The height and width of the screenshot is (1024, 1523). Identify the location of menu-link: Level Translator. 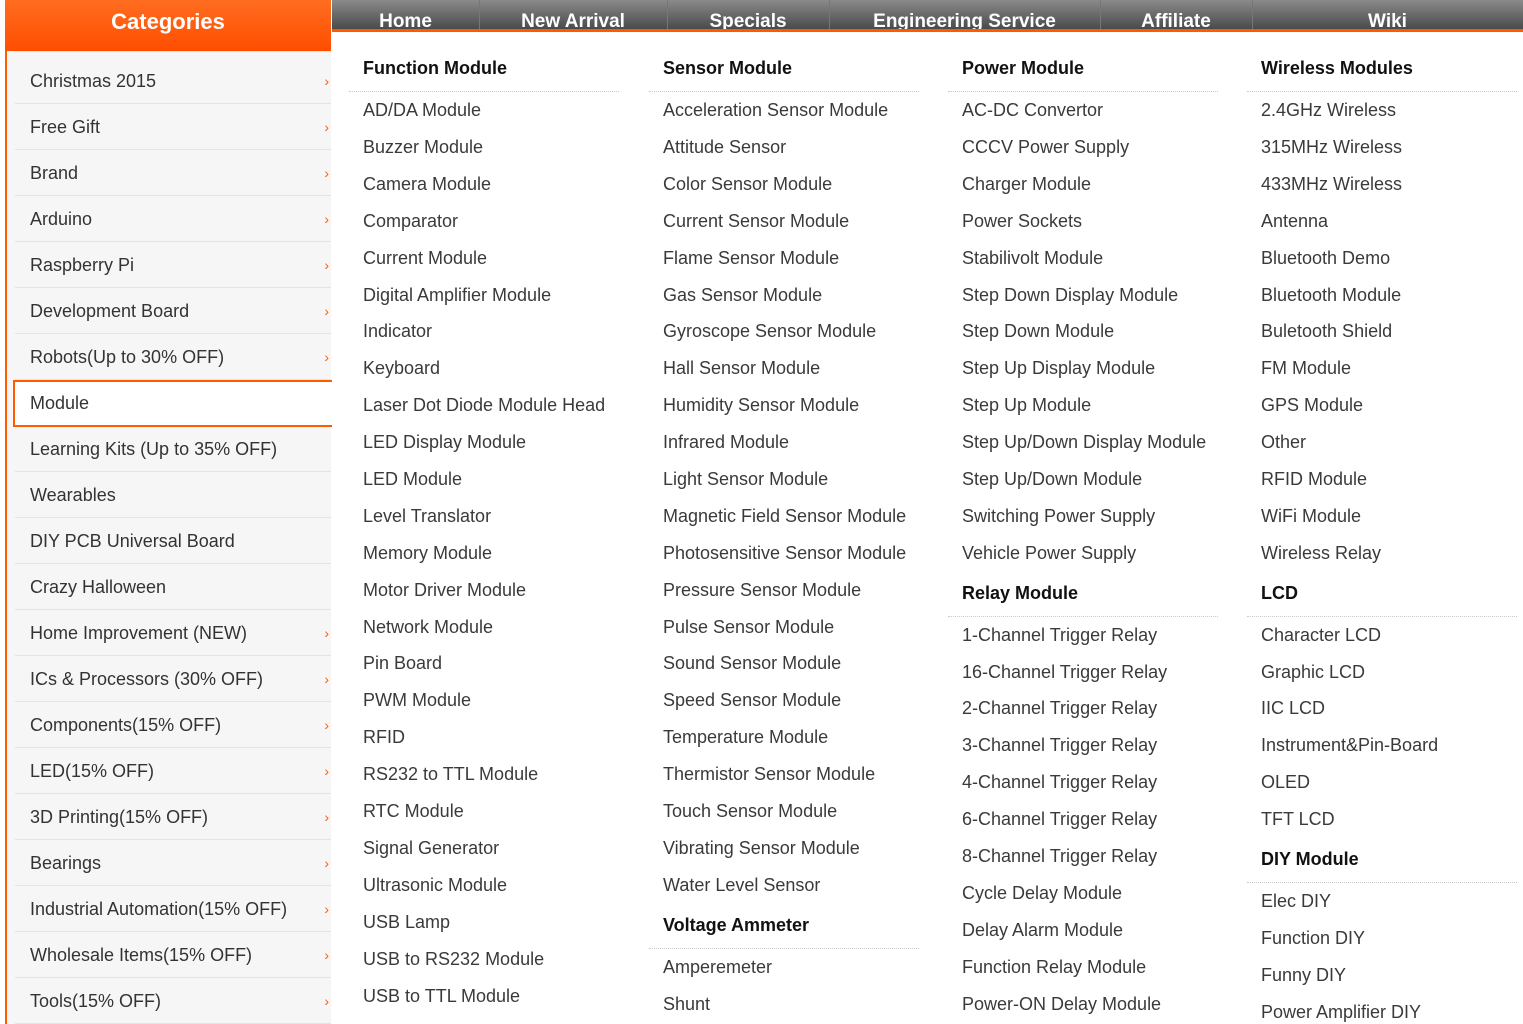
(427, 516).